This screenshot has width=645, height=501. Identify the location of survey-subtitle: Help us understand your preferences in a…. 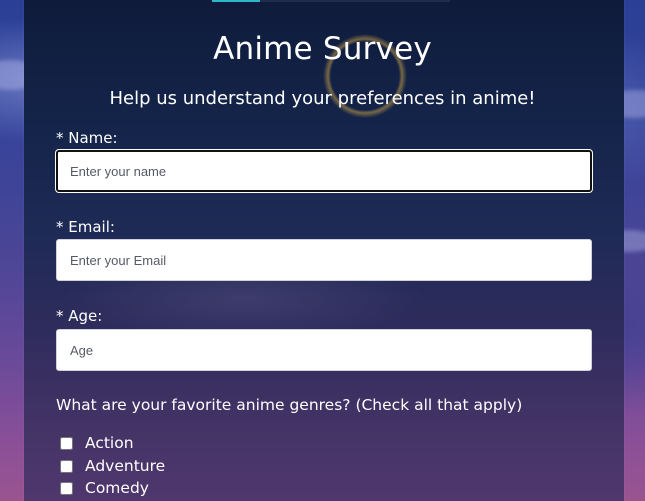
(322, 98).